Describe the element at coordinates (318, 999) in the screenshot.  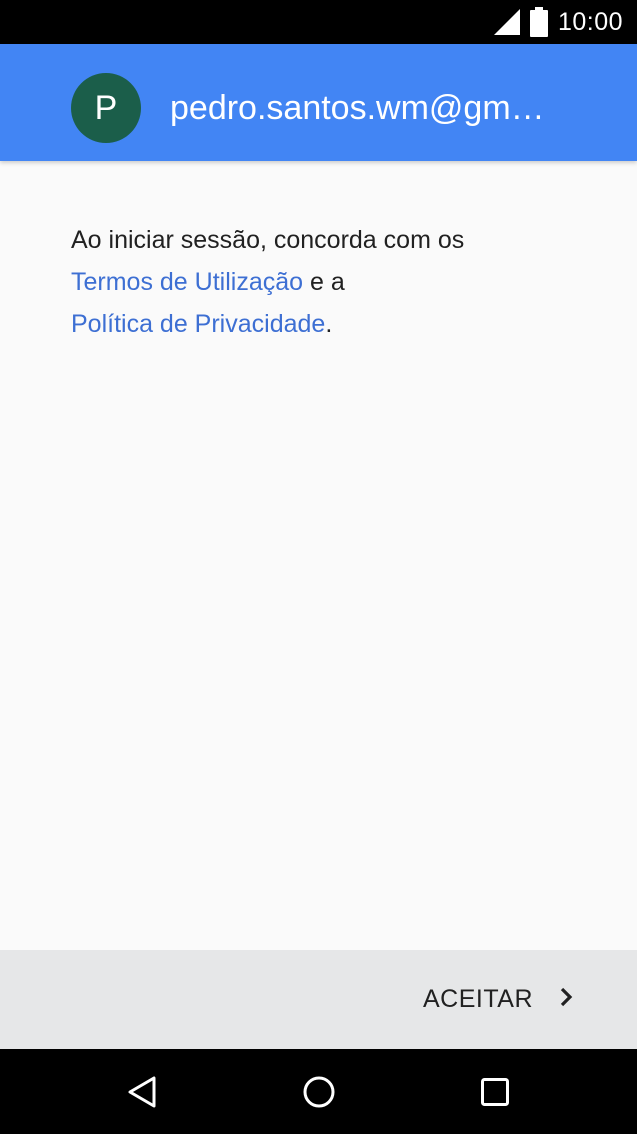
I see `footer-bar: ACEITAR` at that location.